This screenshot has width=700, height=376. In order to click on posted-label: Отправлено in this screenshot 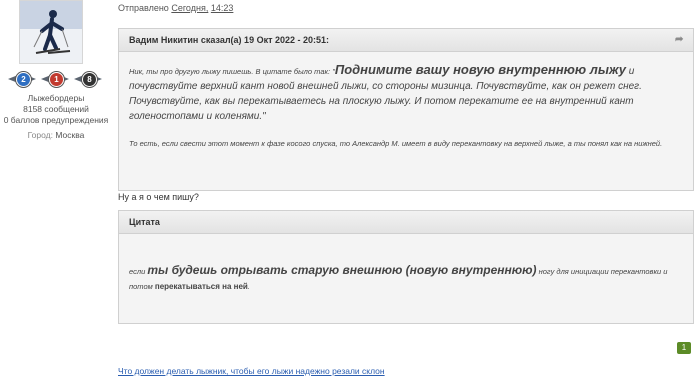, I will do `click(143, 8)`.